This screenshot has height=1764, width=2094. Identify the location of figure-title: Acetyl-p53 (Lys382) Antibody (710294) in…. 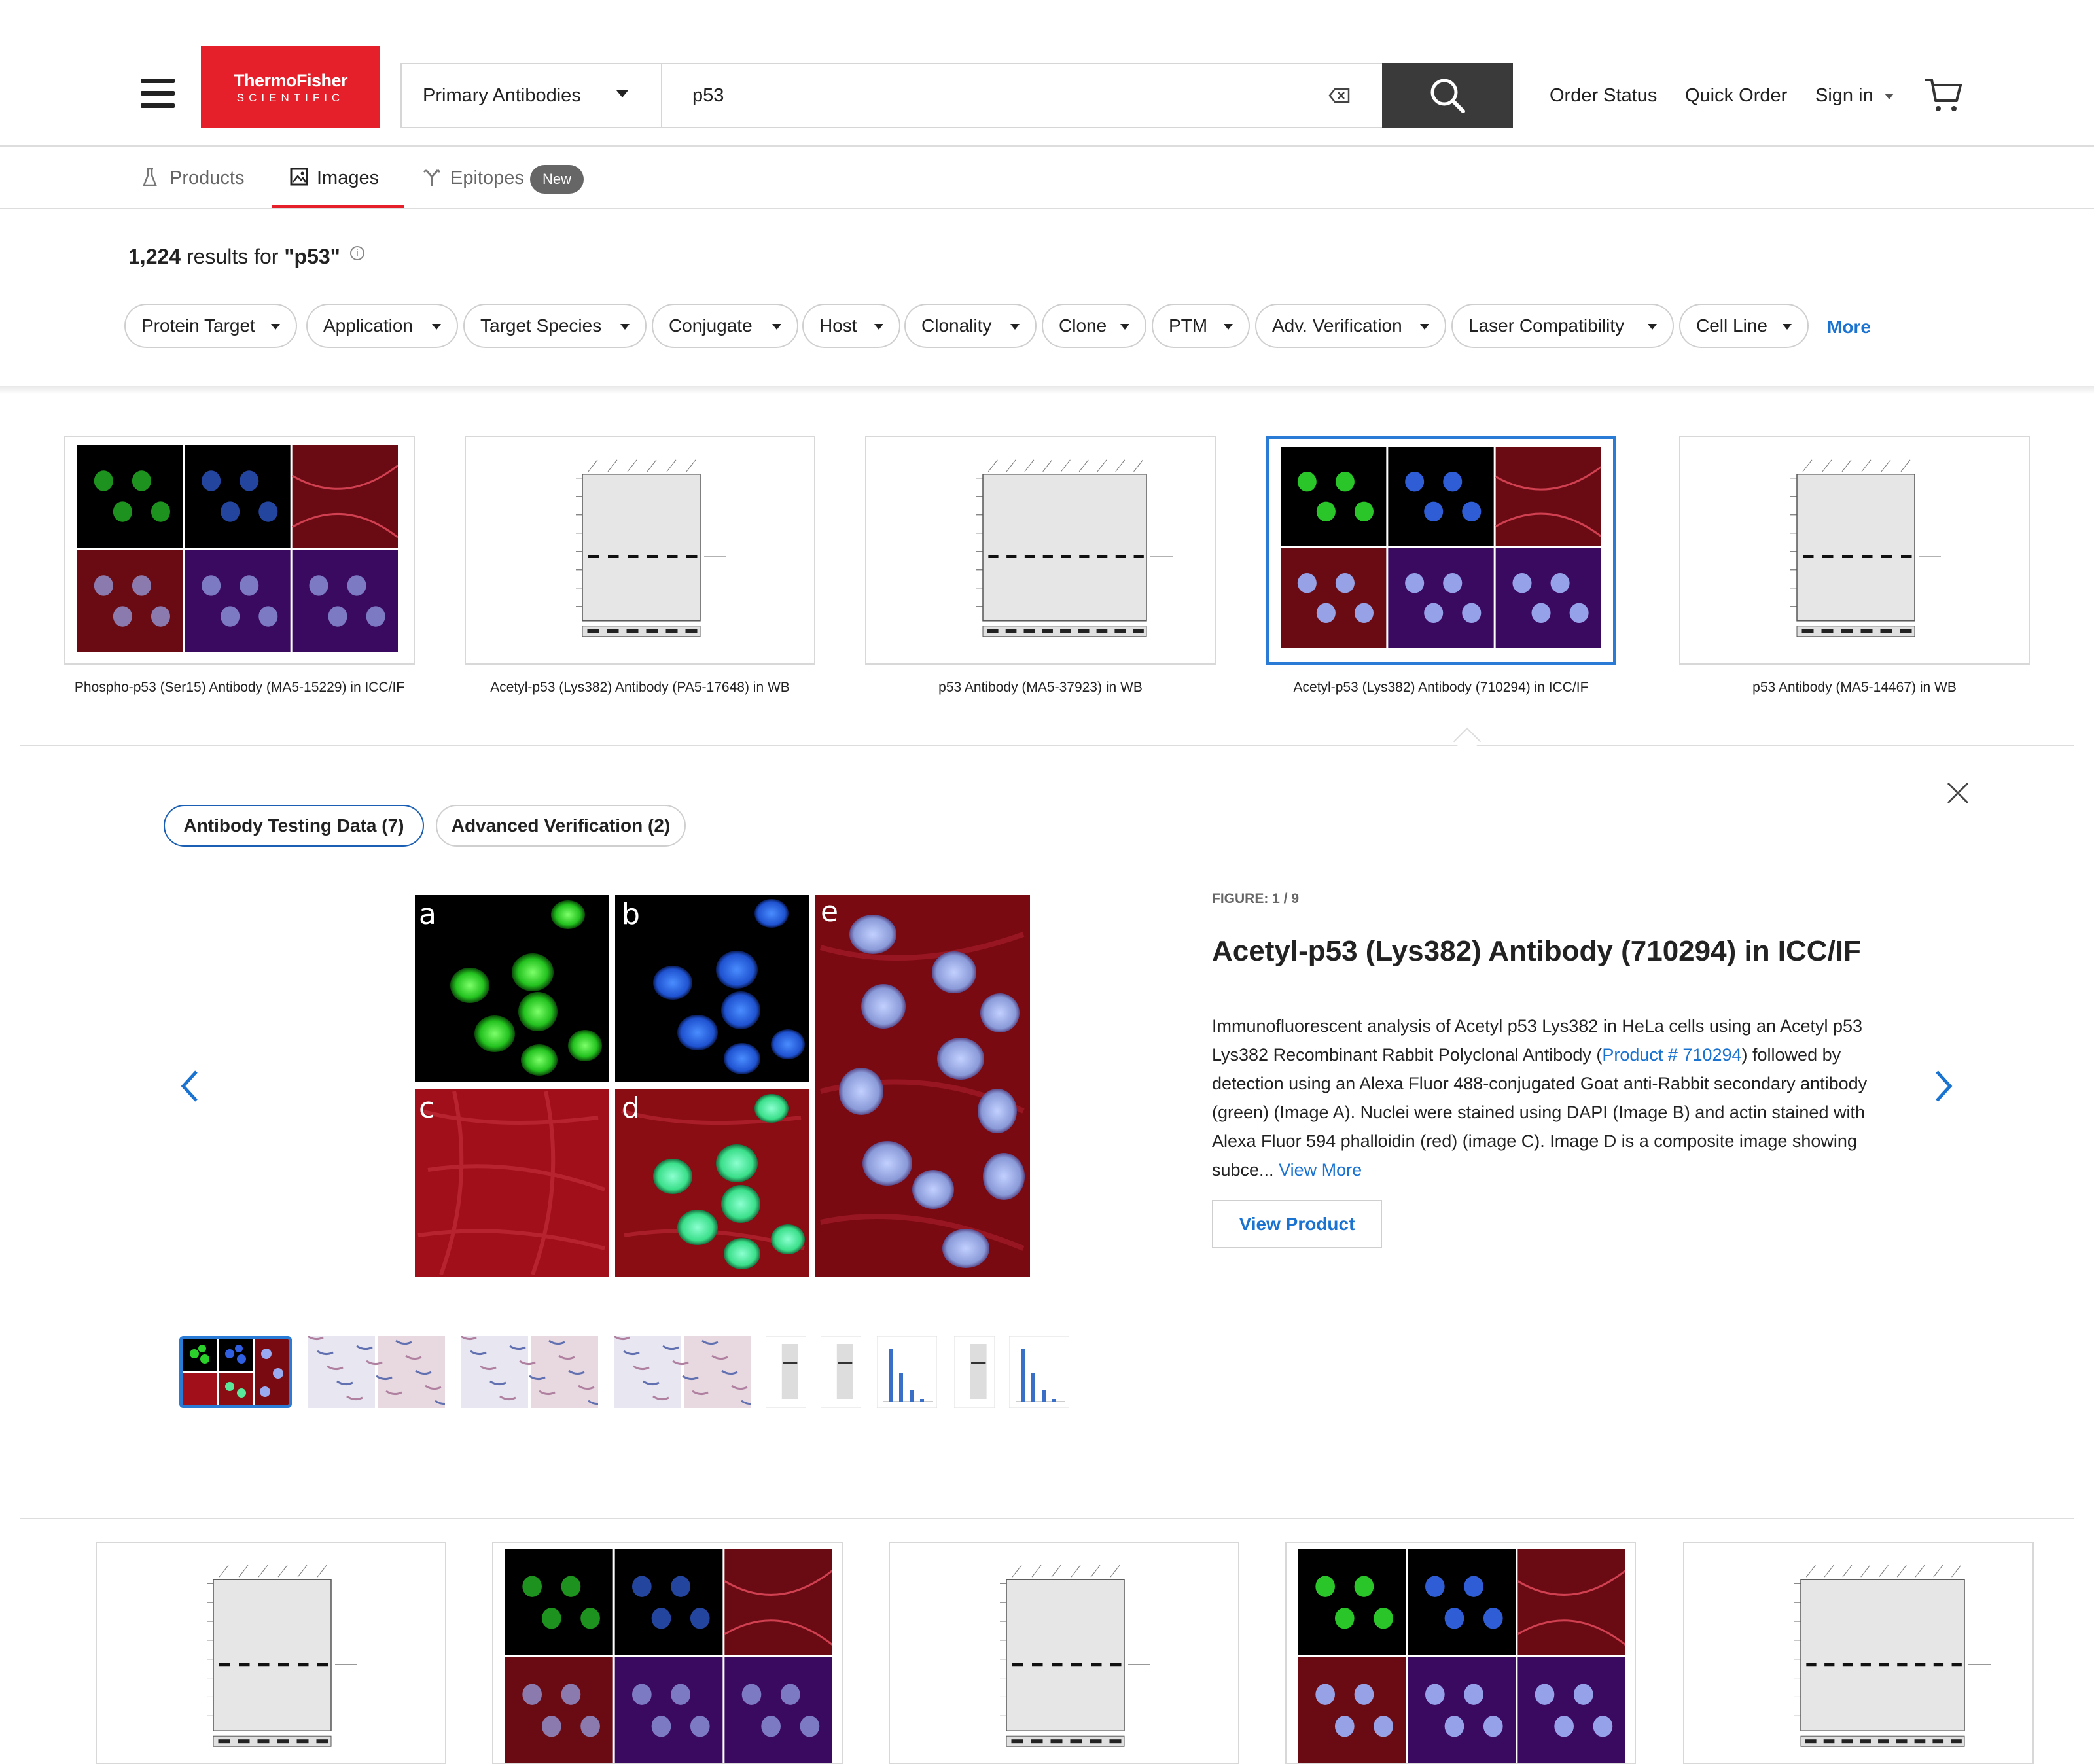
(1536, 951).